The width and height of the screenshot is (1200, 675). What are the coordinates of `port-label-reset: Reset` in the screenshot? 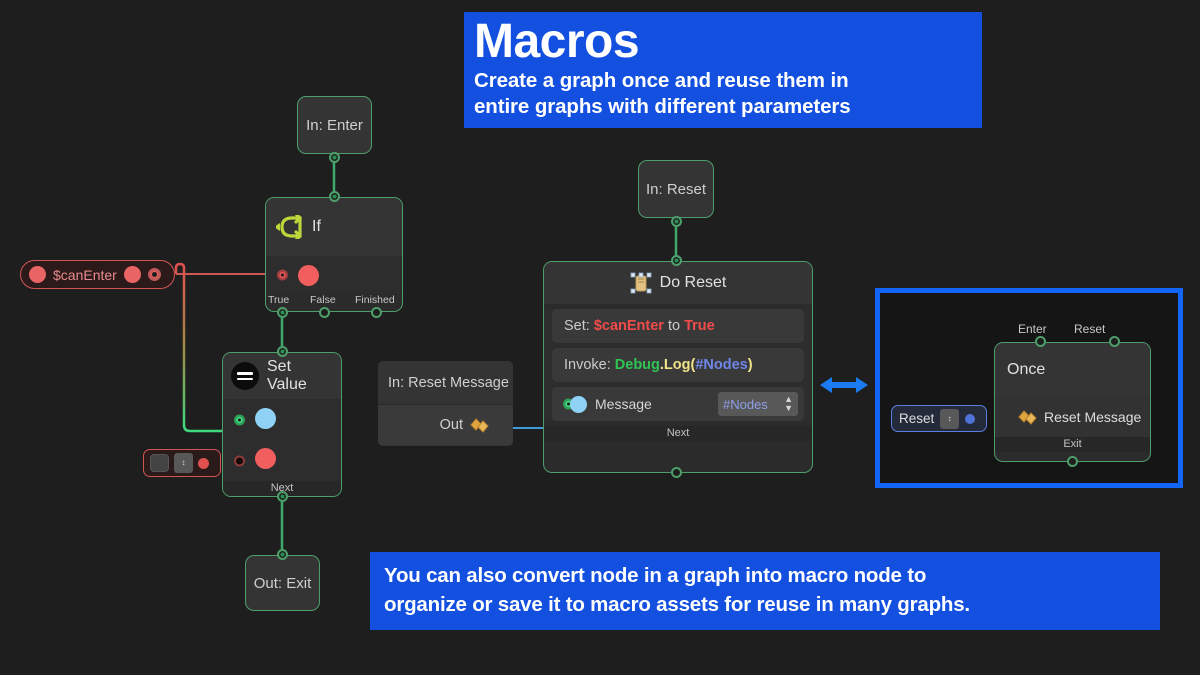 It's located at (1090, 329).